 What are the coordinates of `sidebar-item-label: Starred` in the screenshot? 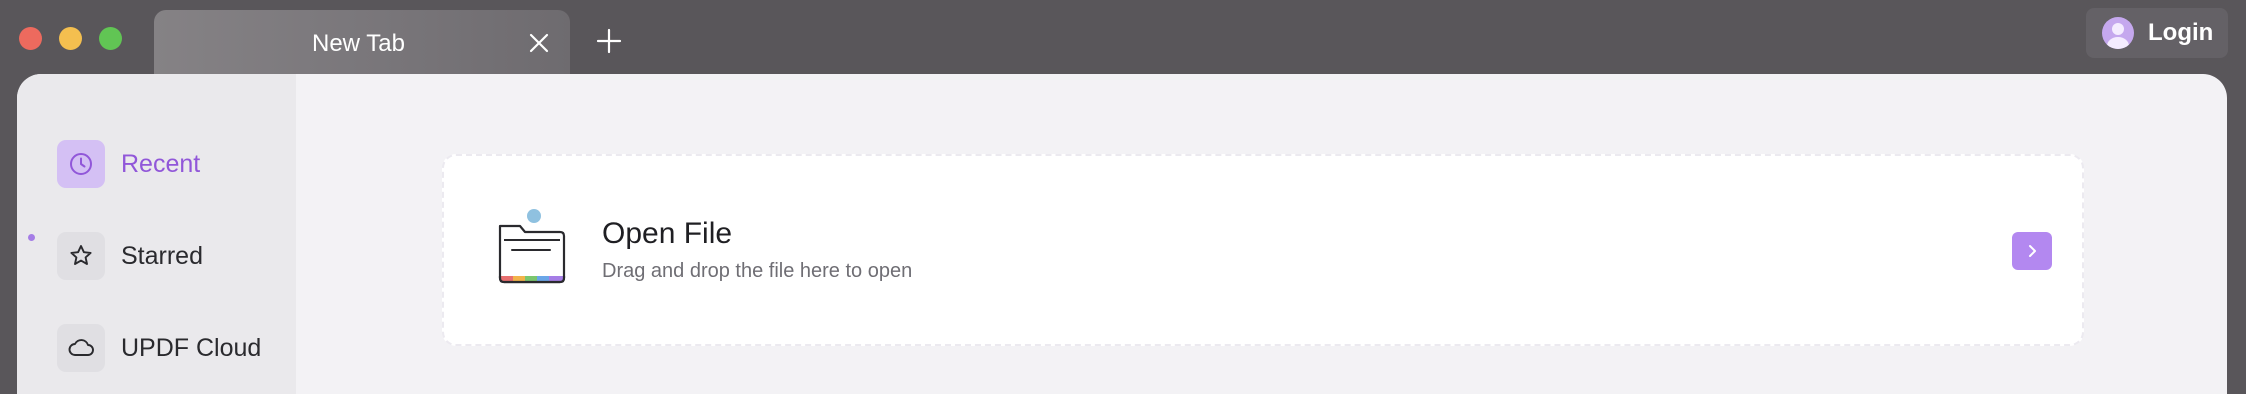 It's located at (162, 256).